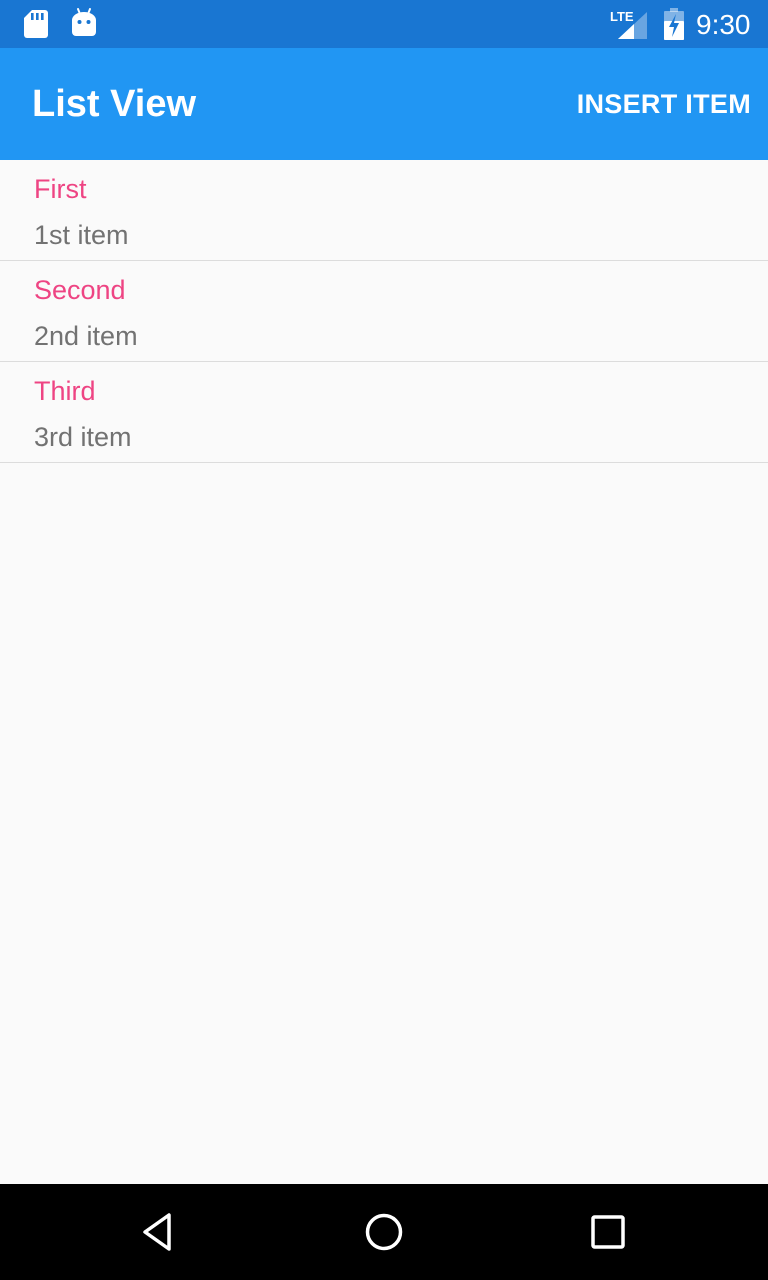 Image resolution: width=768 pixels, height=1280 pixels. I want to click on list-item-subtitle: 1st item, so click(81, 235).